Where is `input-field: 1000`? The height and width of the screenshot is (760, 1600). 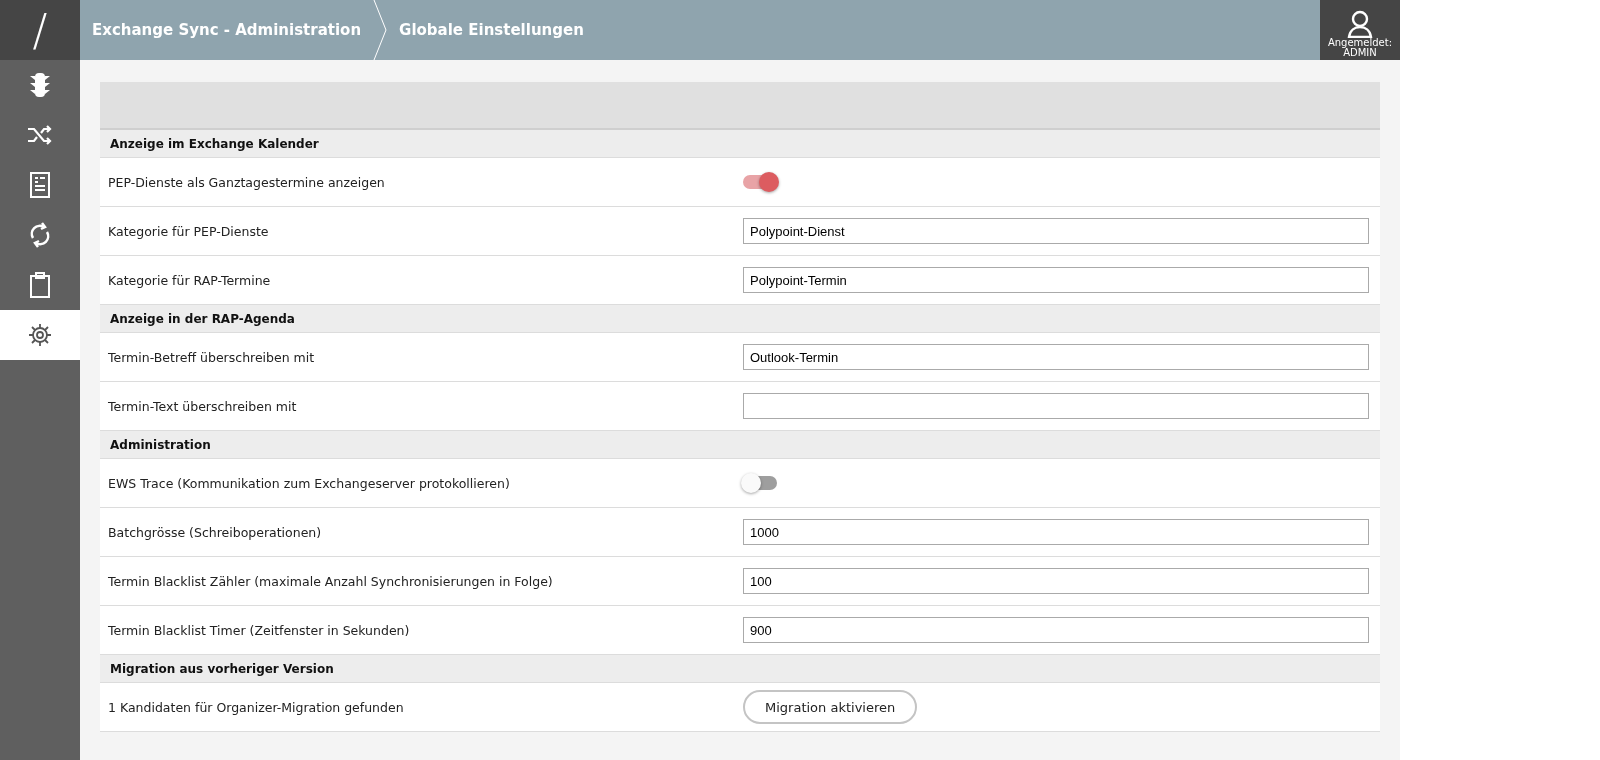
input-field: 1000 is located at coordinates (1056, 532).